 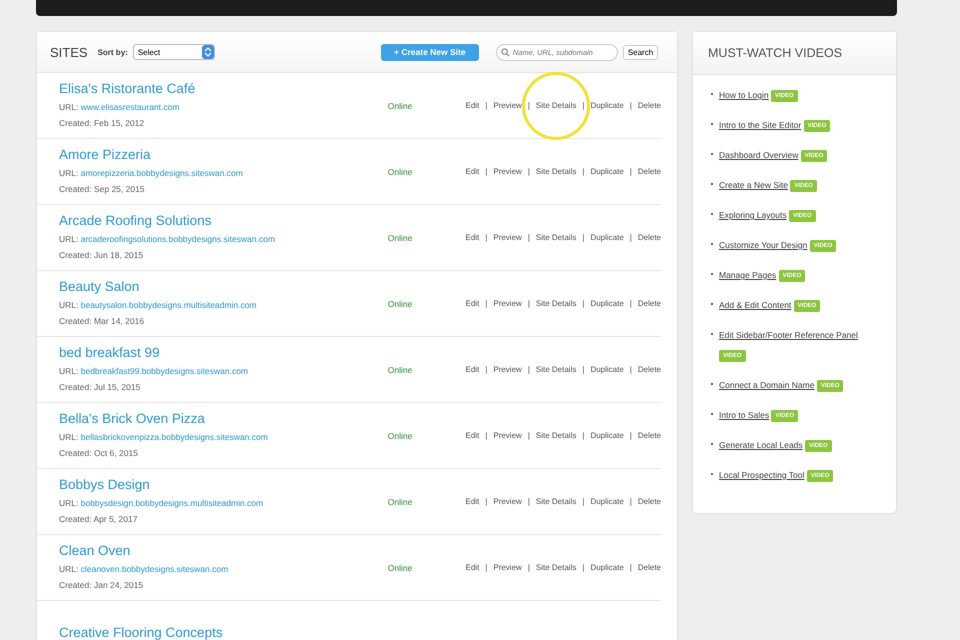 I want to click on created-date: Created: Sep 25, 2015, so click(x=102, y=189).